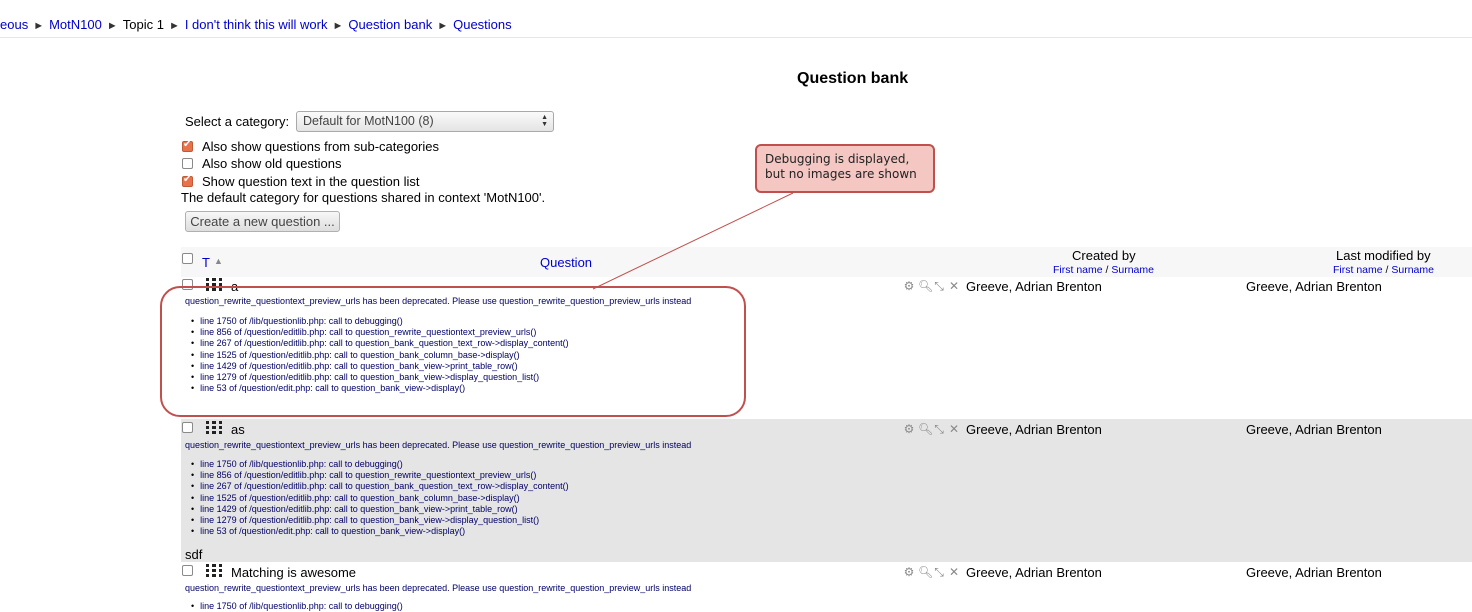 The width and height of the screenshot is (1472, 612). What do you see at coordinates (841, 174) in the screenshot?
I see `callout-line-2: but no images are shown` at bounding box center [841, 174].